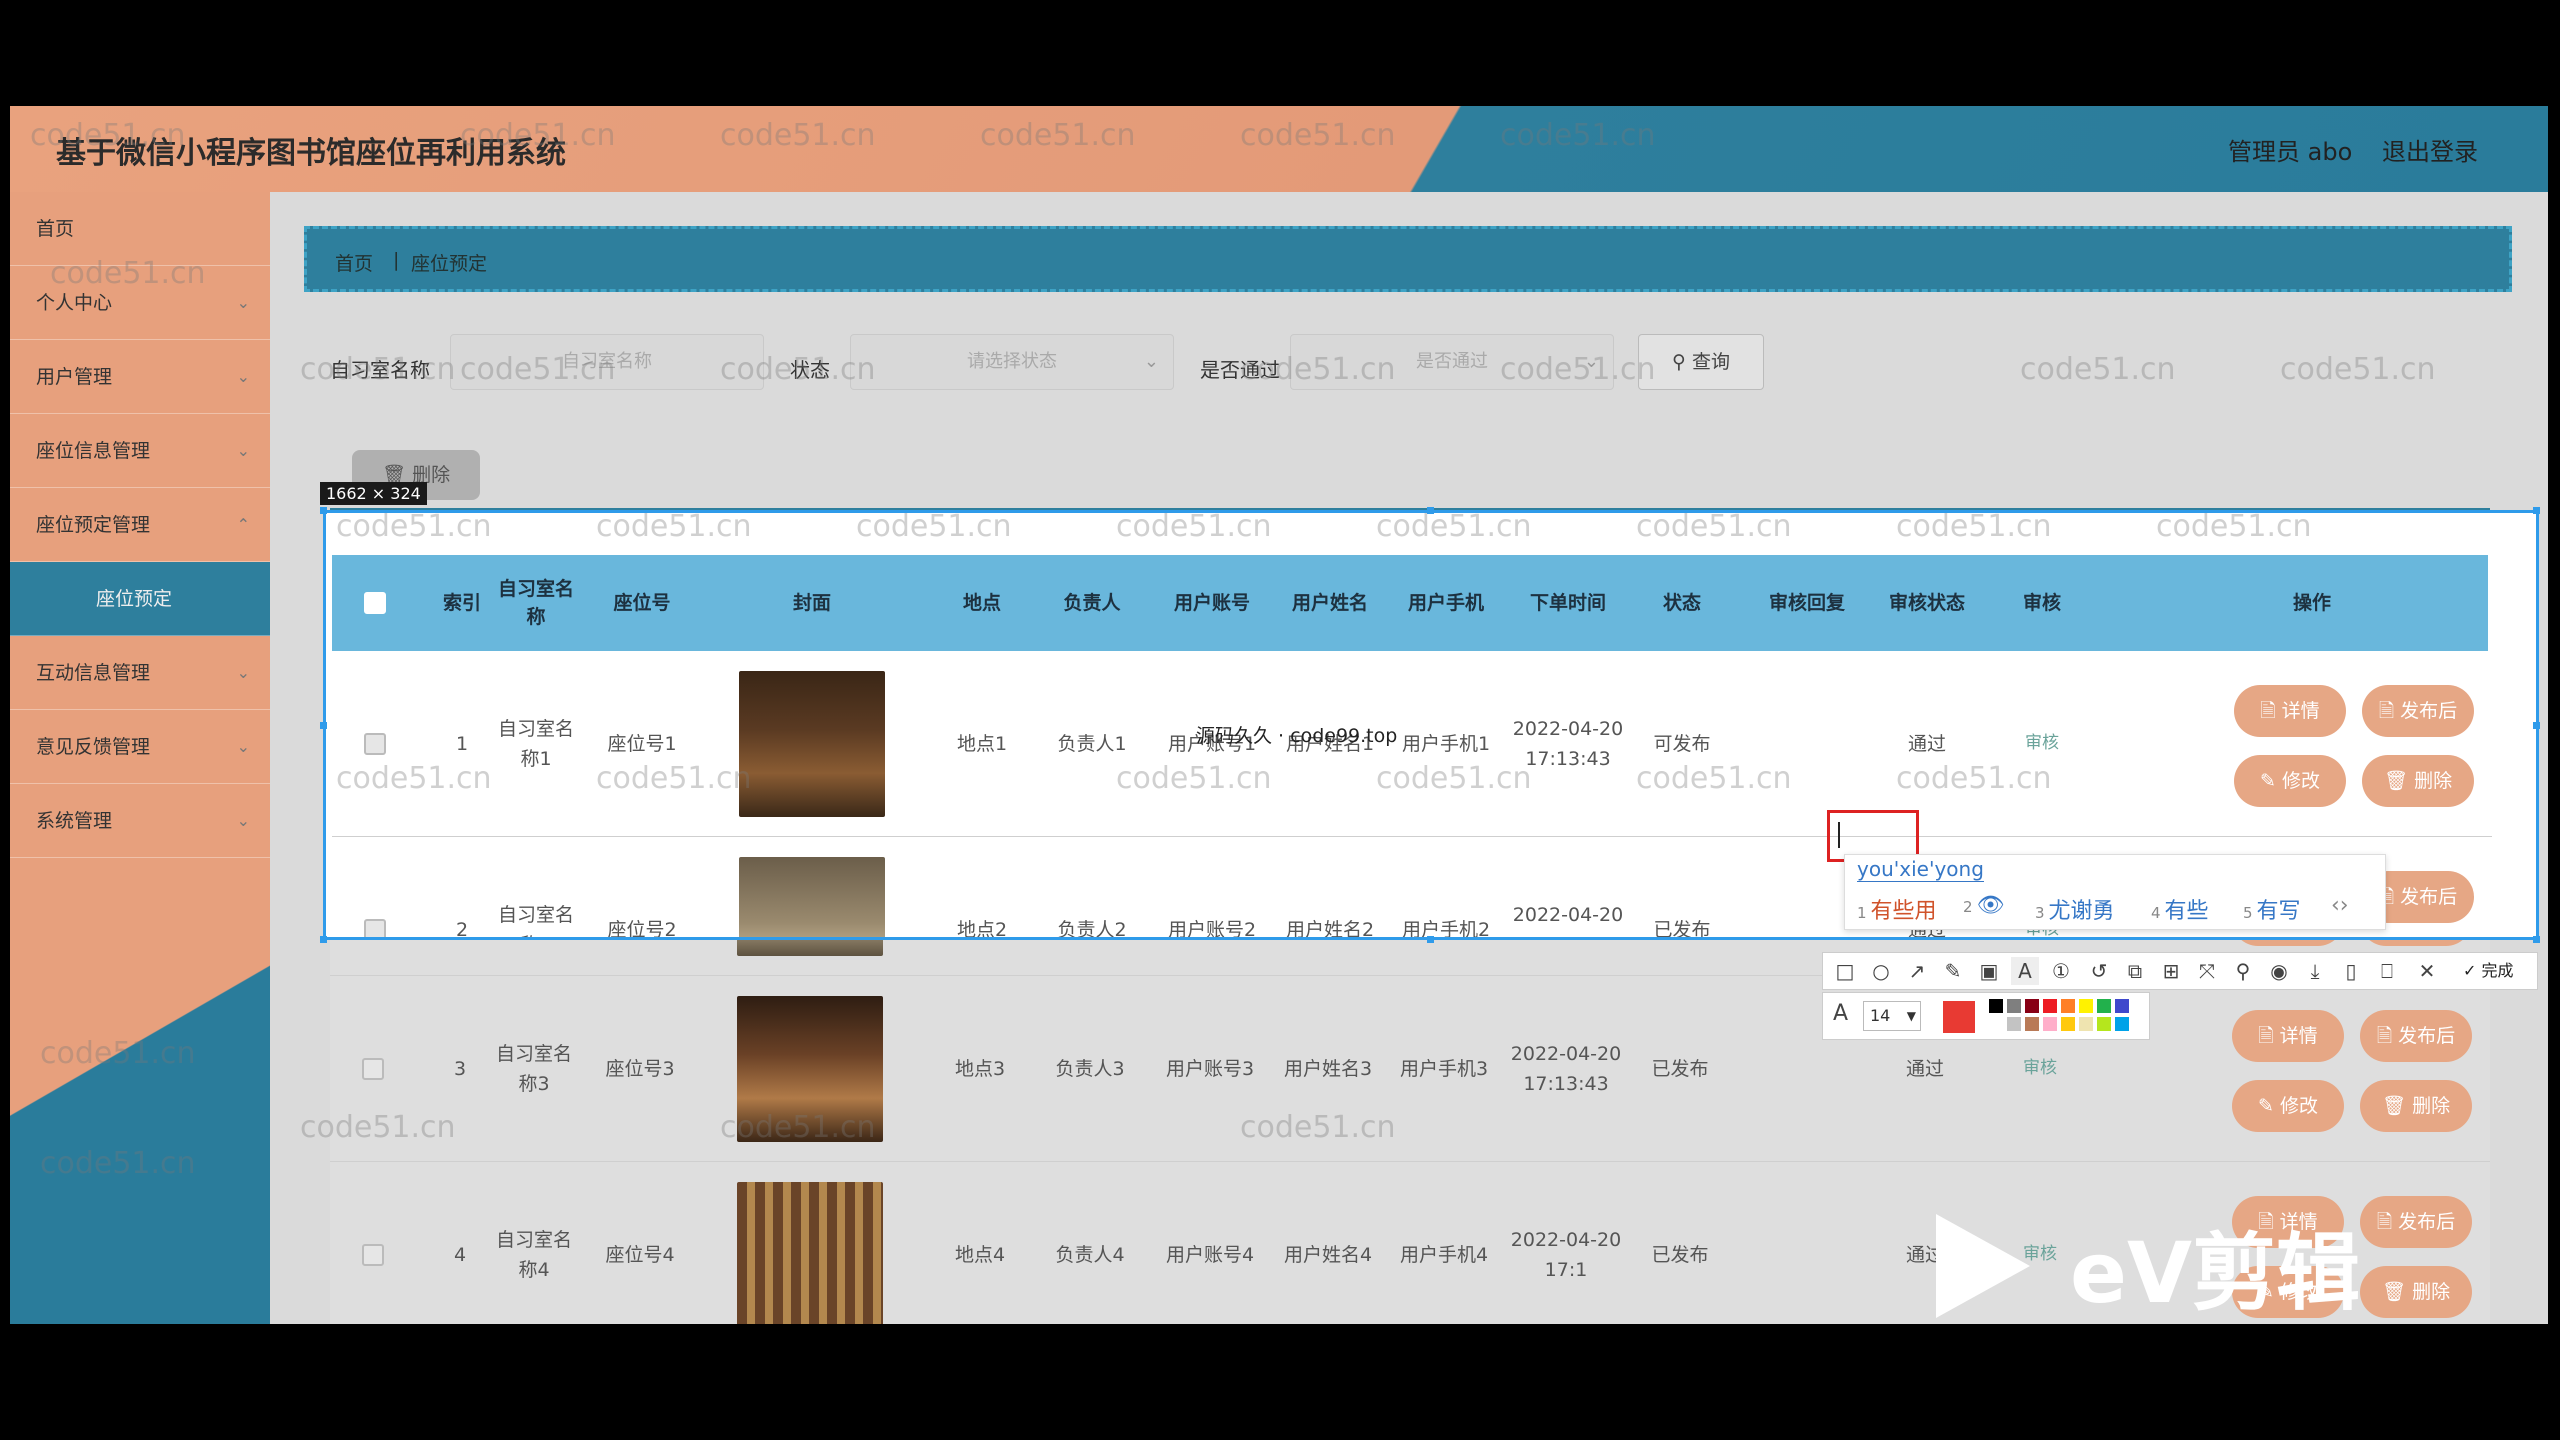  What do you see at coordinates (533, 1068) in the screenshot?
I see `cell-room: 自习室名称3` at bounding box center [533, 1068].